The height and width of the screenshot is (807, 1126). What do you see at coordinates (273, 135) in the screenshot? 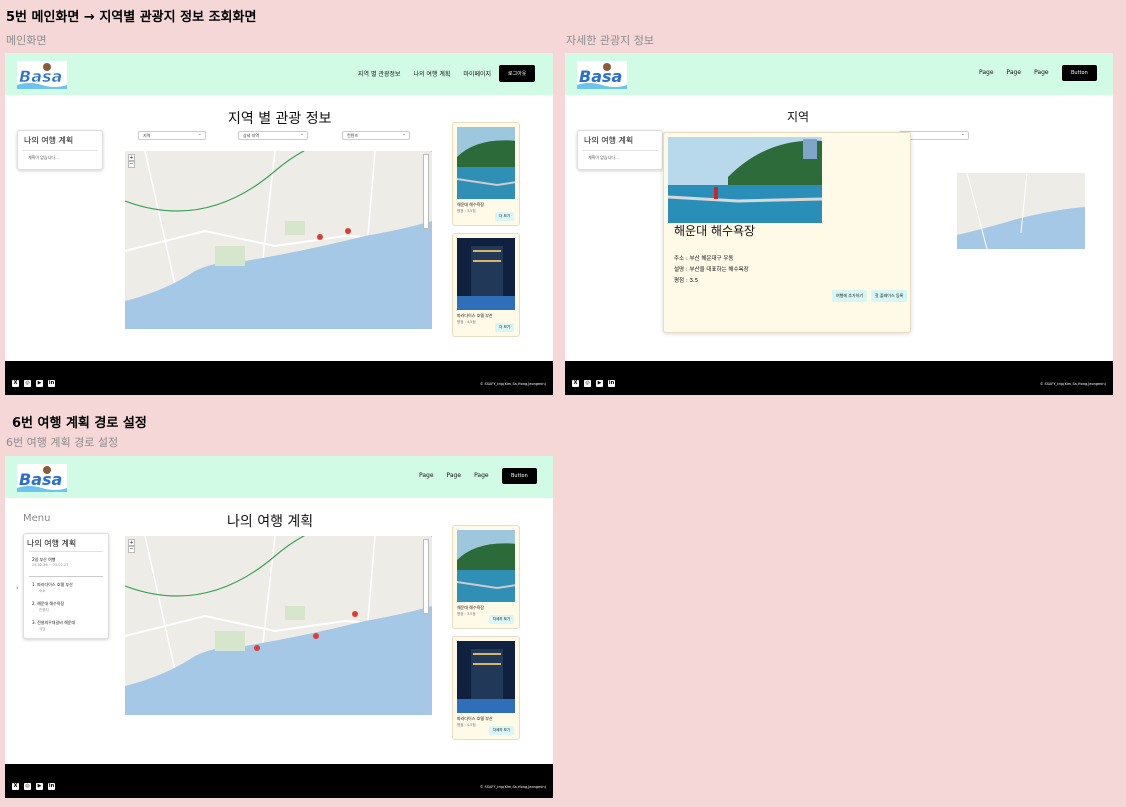
I see `subregion-select: 상세 지역` at bounding box center [273, 135].